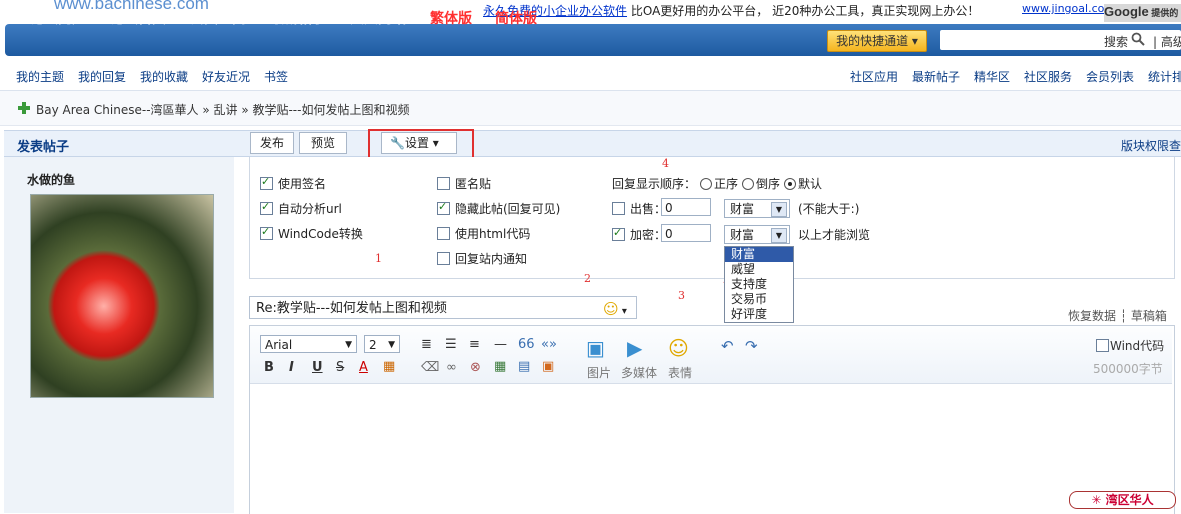  I want to click on code-icon: «», so click(549, 344).